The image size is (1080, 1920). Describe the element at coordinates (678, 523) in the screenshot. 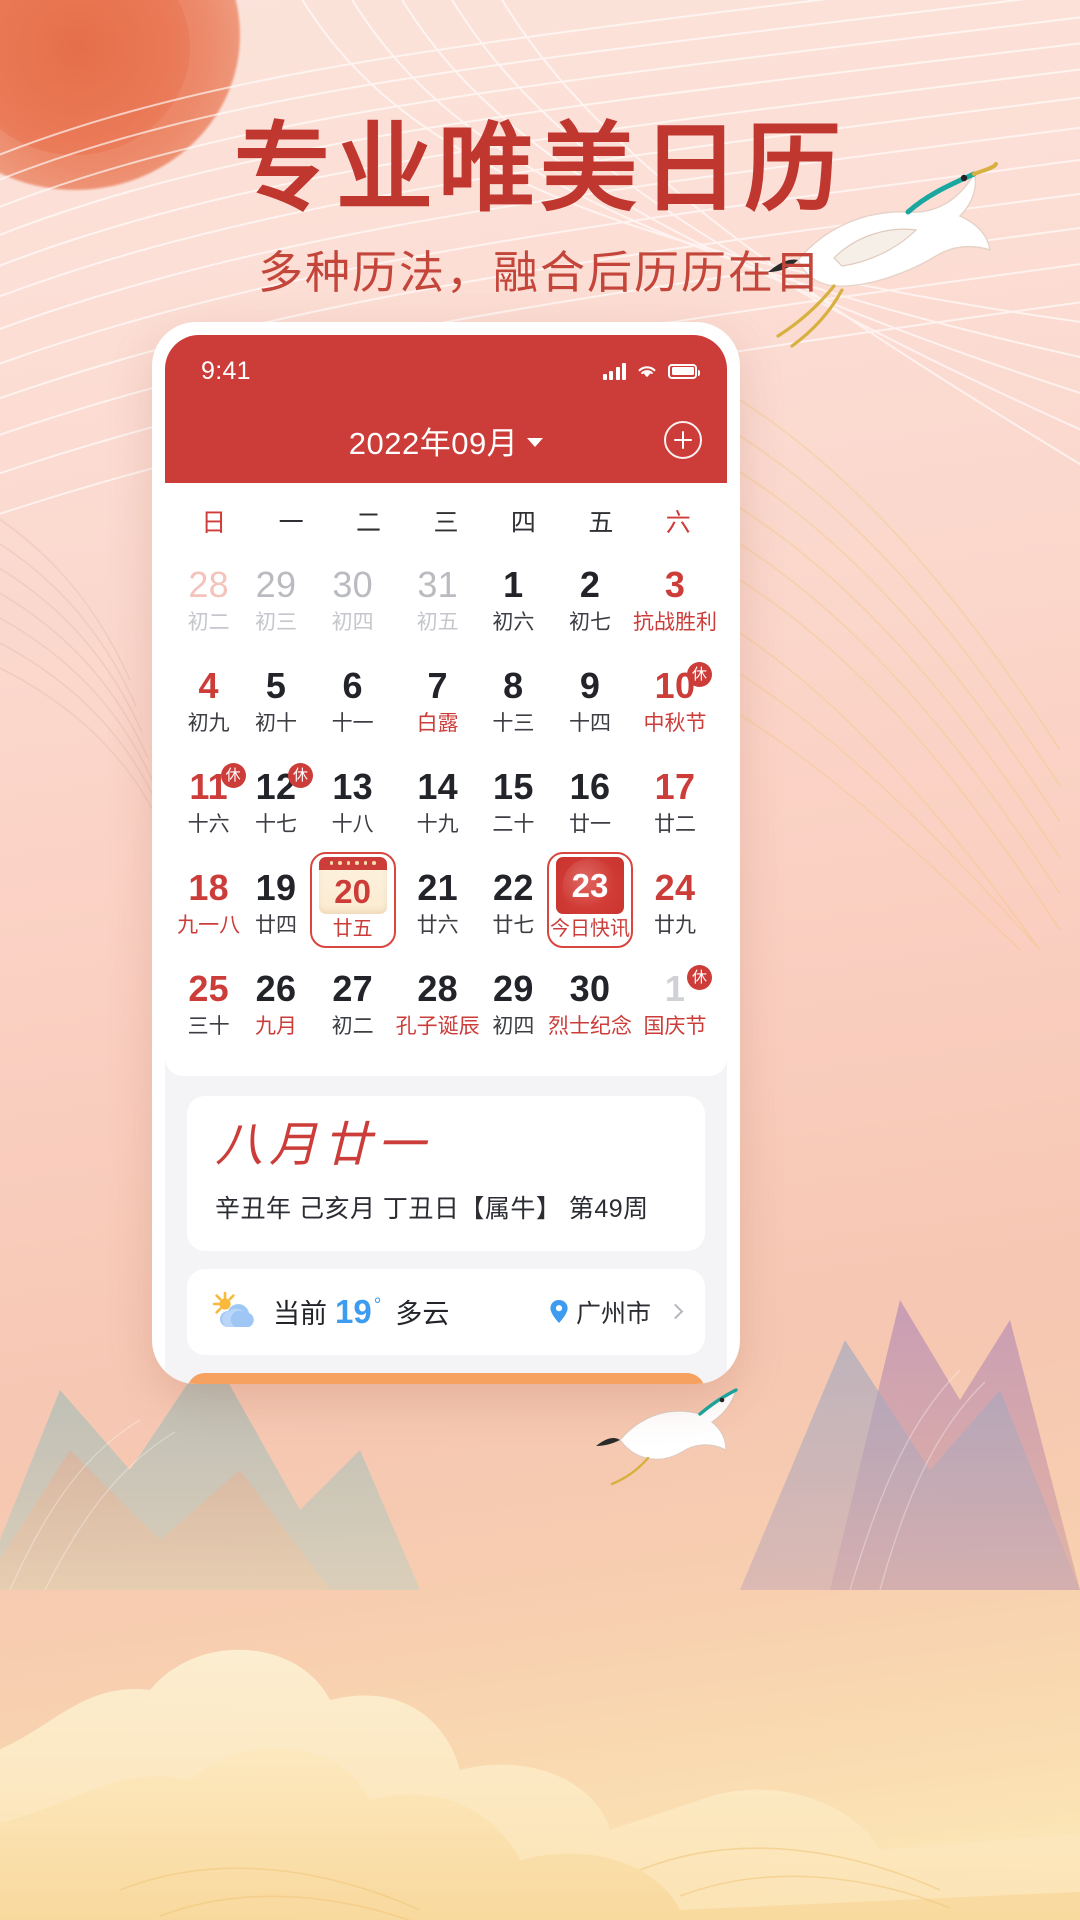

I see `weekday-label-6: 六` at that location.